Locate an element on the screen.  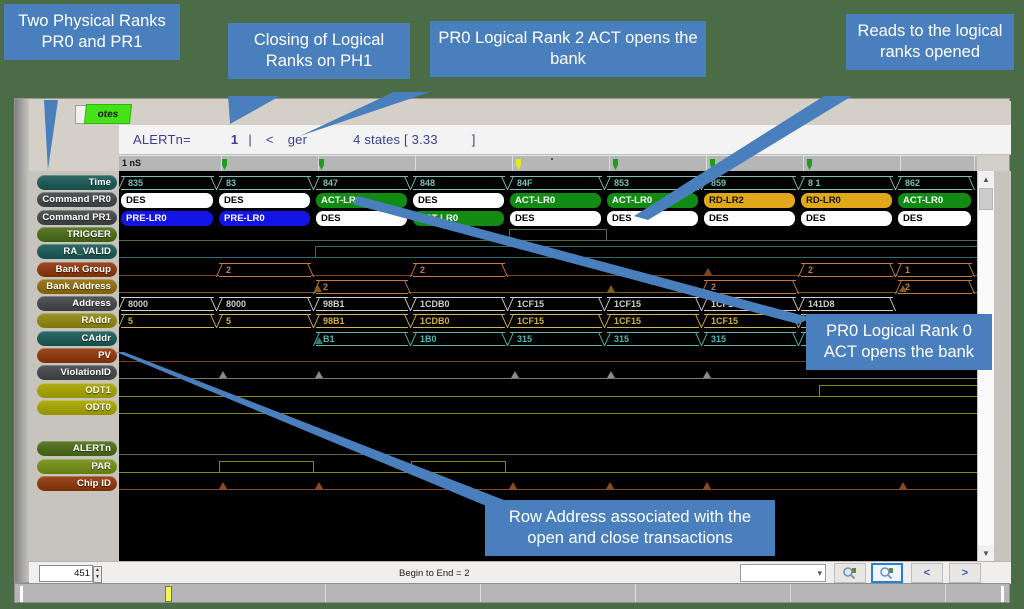
waveform-bus-cell: 835 is located at coordinates (168, 183).